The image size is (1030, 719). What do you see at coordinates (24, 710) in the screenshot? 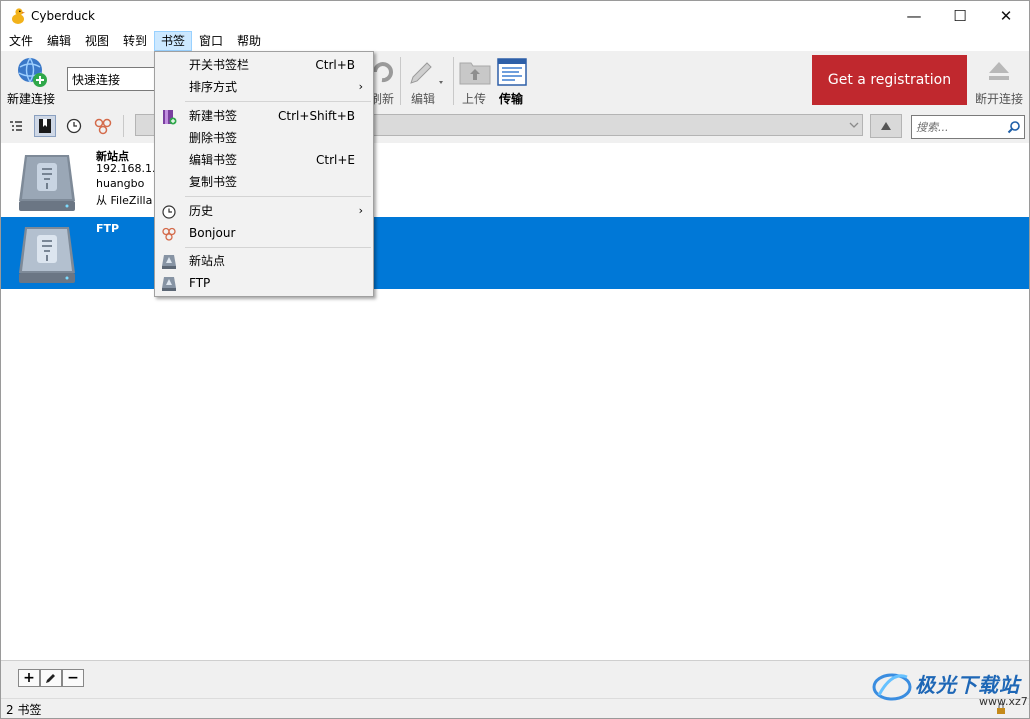
I see `bookmark-count: 2 书签` at bounding box center [24, 710].